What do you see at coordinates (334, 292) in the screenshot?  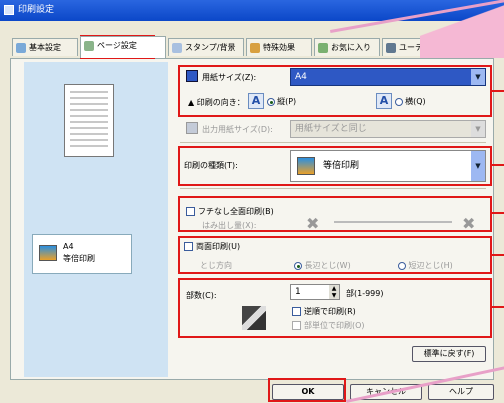 I see `copies-stepper: ▲ ▼` at bounding box center [334, 292].